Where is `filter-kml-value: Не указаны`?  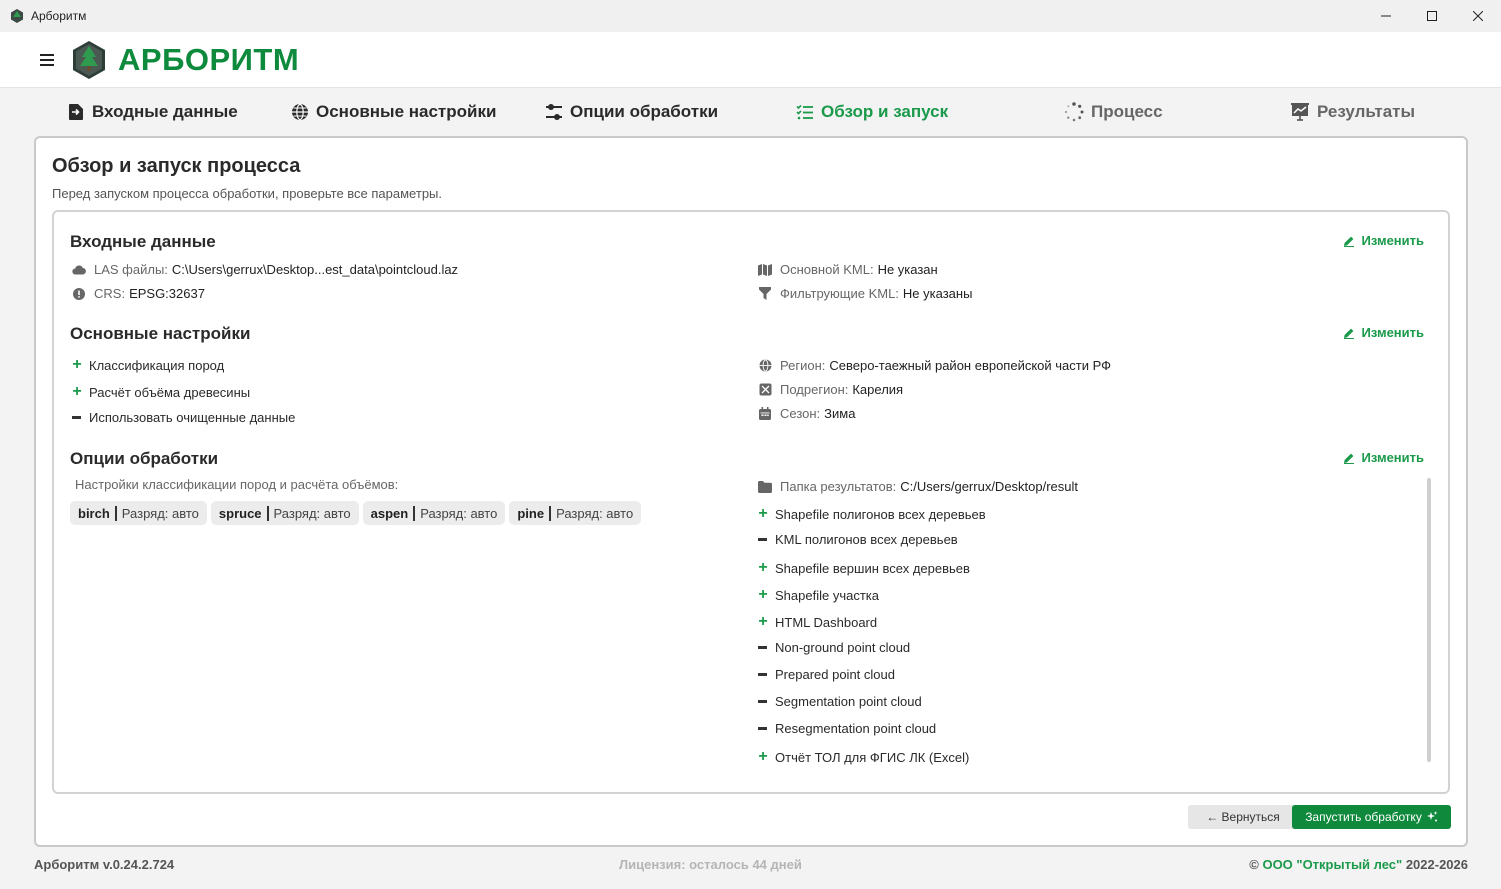
filter-kml-value: Не указаны is located at coordinates (937, 293).